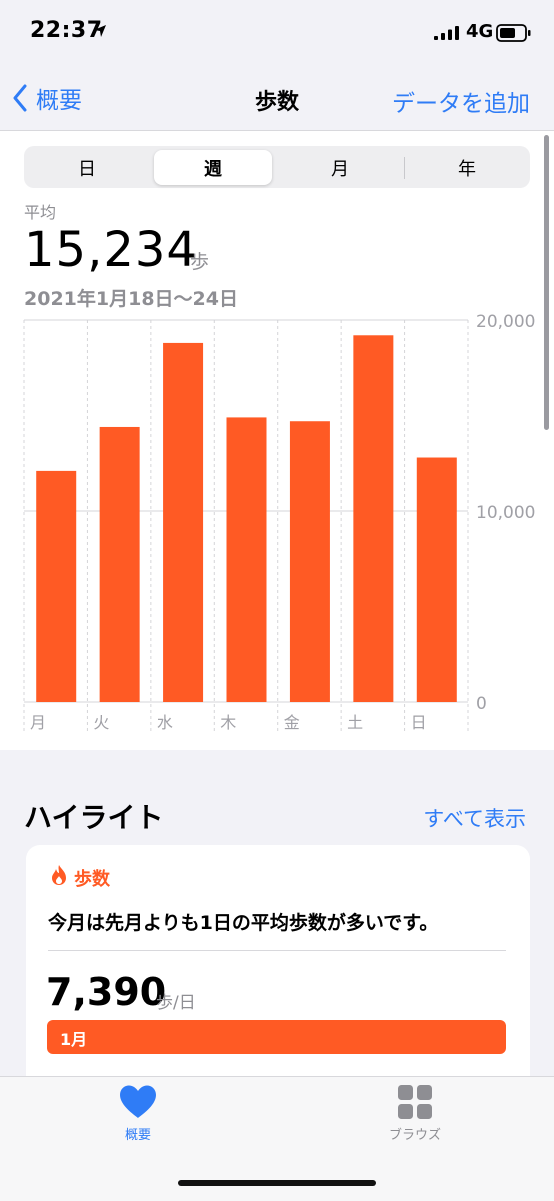 The image size is (554, 1201). I want to click on highlight-unit: 歩/日, so click(176, 1003).